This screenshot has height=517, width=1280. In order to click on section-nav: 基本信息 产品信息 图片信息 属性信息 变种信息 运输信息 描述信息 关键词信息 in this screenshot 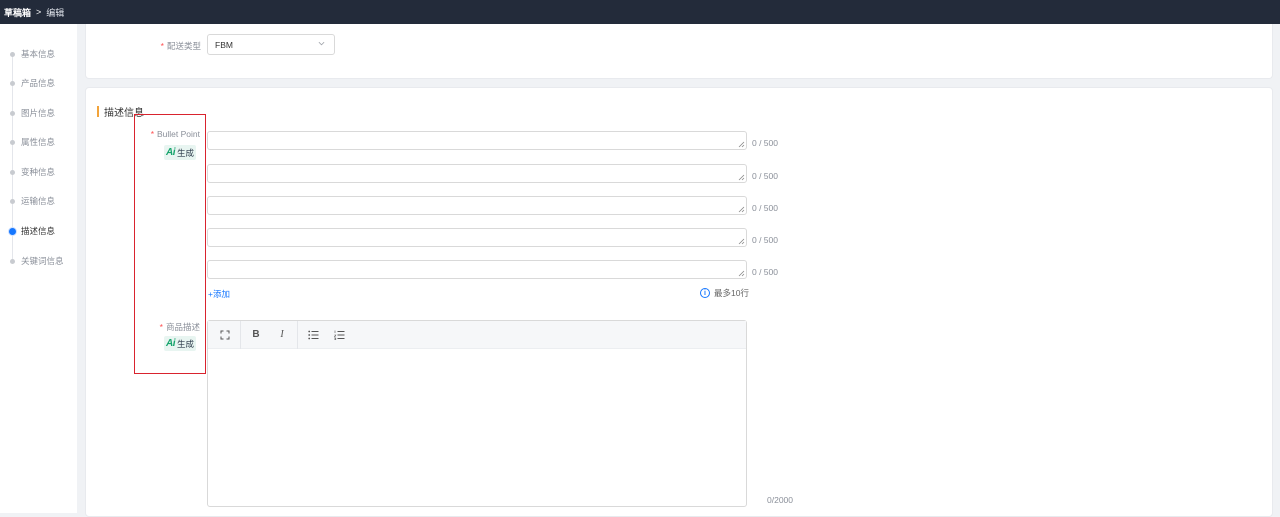, I will do `click(38, 268)`.